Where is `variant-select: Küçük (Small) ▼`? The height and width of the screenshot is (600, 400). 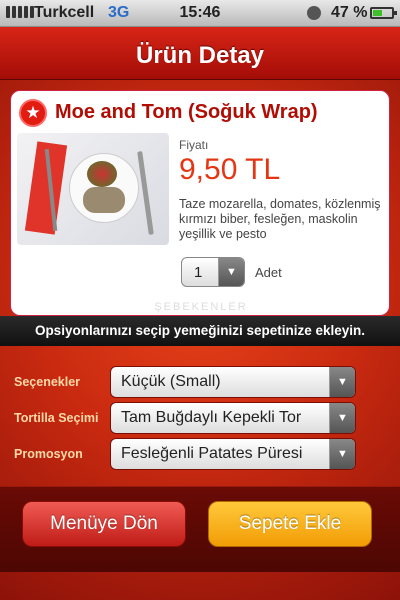
variant-select: Küçük (Small) ▼ is located at coordinates (233, 382).